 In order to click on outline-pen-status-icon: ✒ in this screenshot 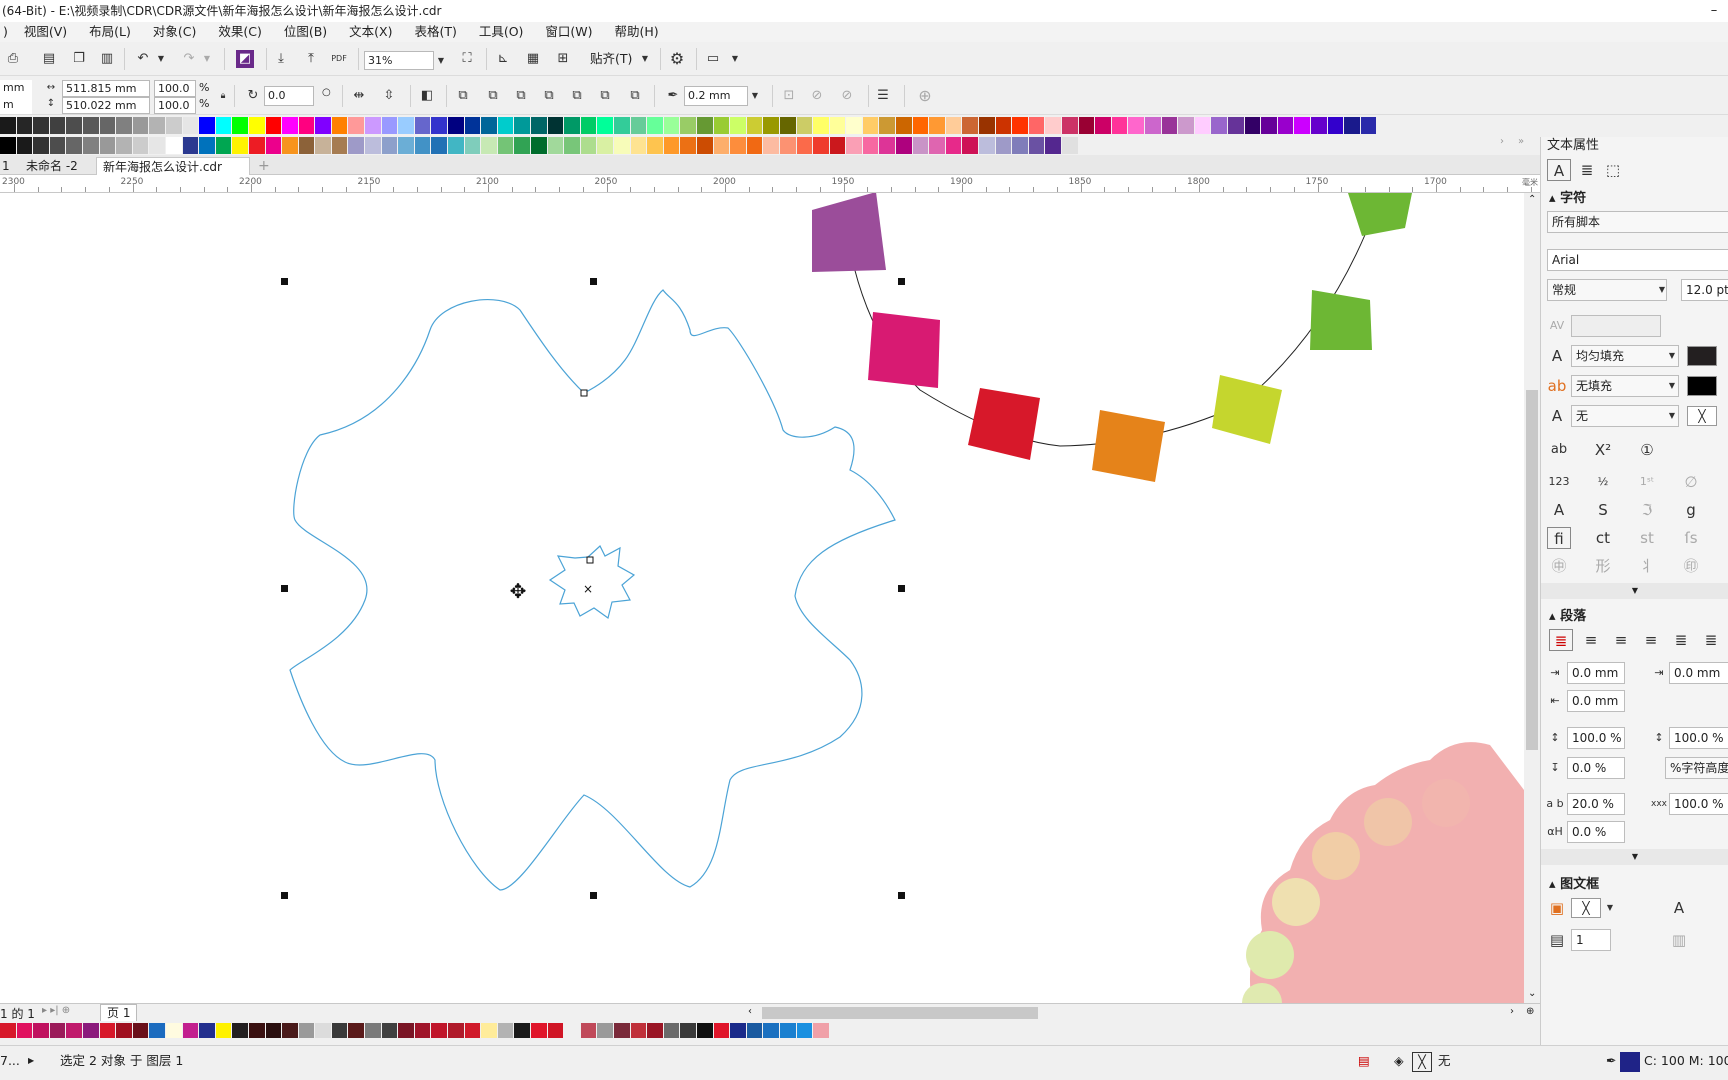, I will do `click(1611, 1061)`.